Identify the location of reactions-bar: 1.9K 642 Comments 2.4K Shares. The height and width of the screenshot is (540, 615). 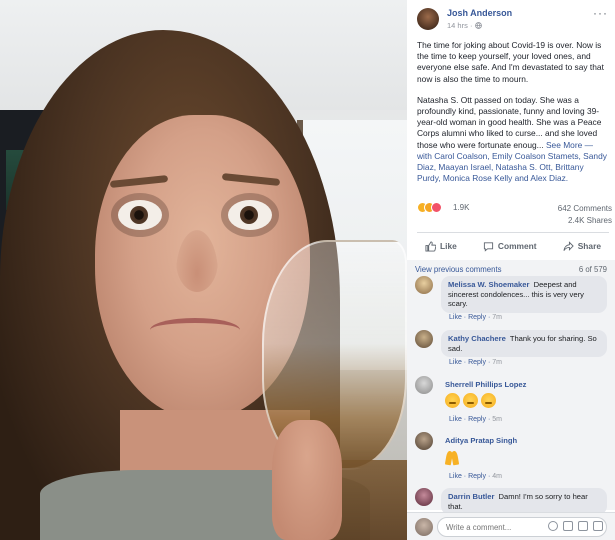
(514, 213).